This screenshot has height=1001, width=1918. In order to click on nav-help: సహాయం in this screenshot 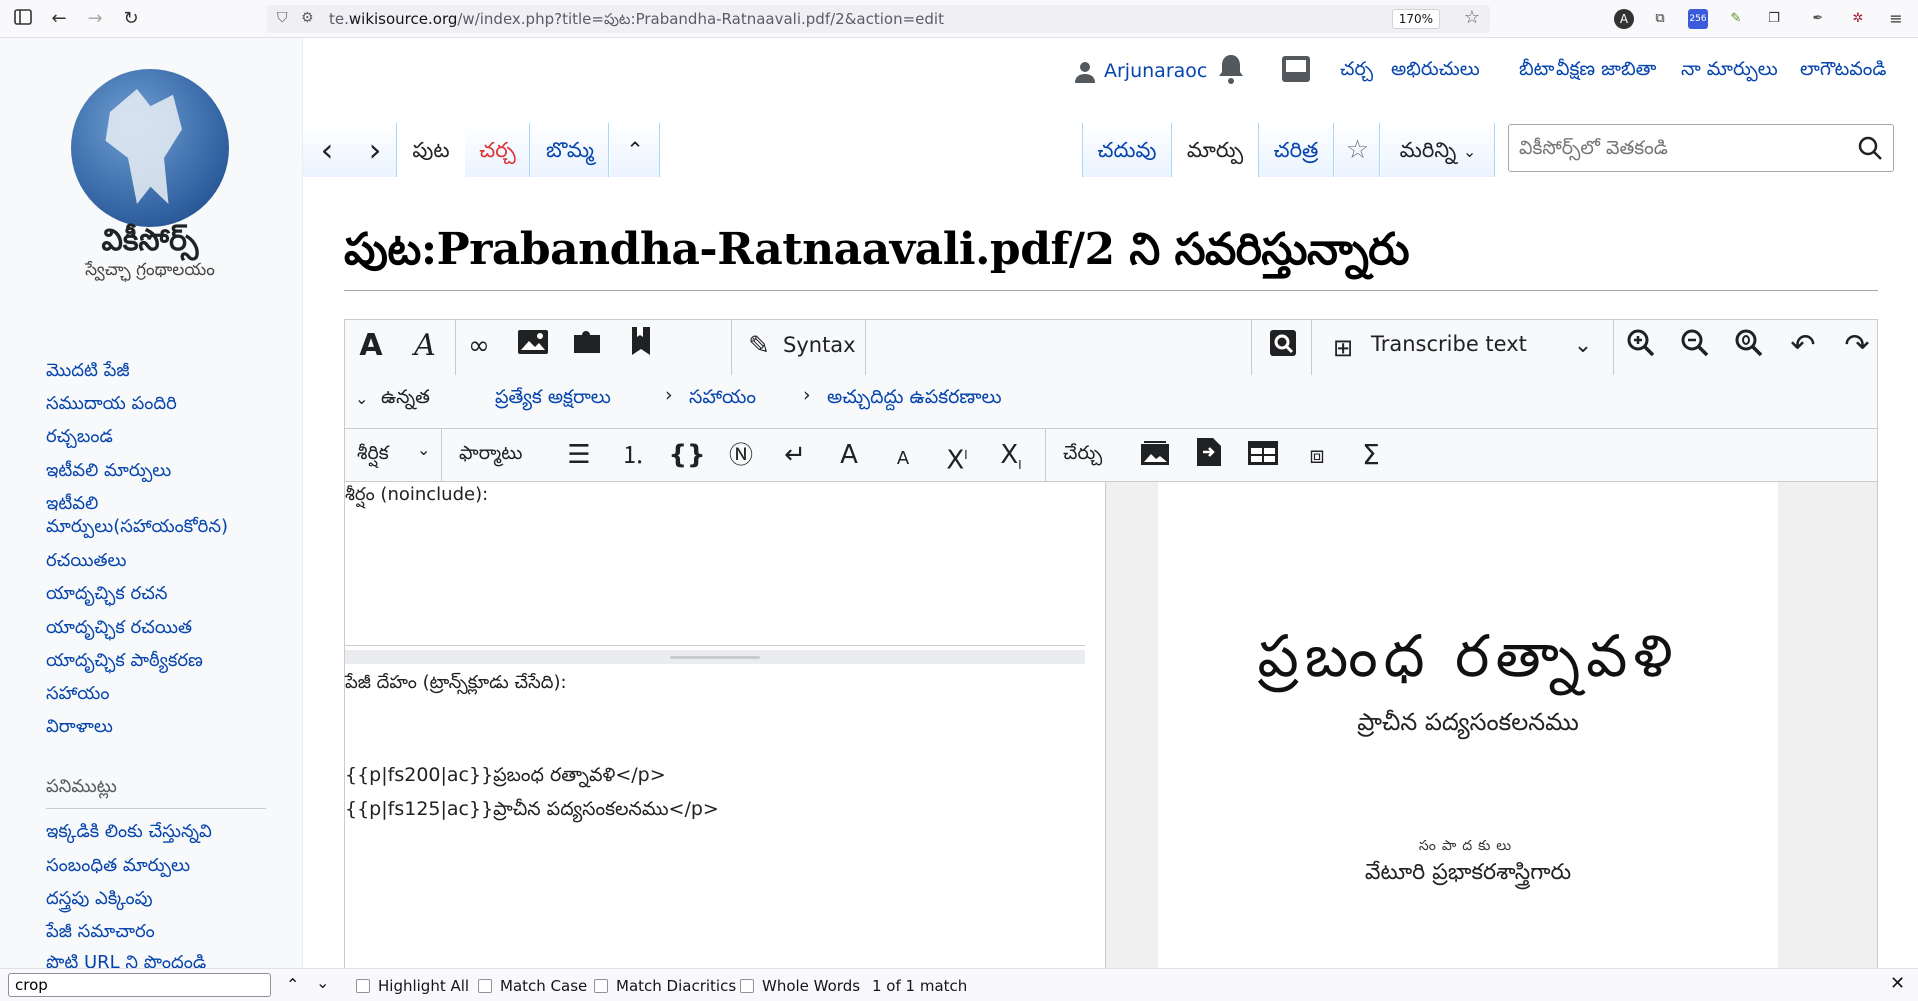, I will do `click(78, 695)`.